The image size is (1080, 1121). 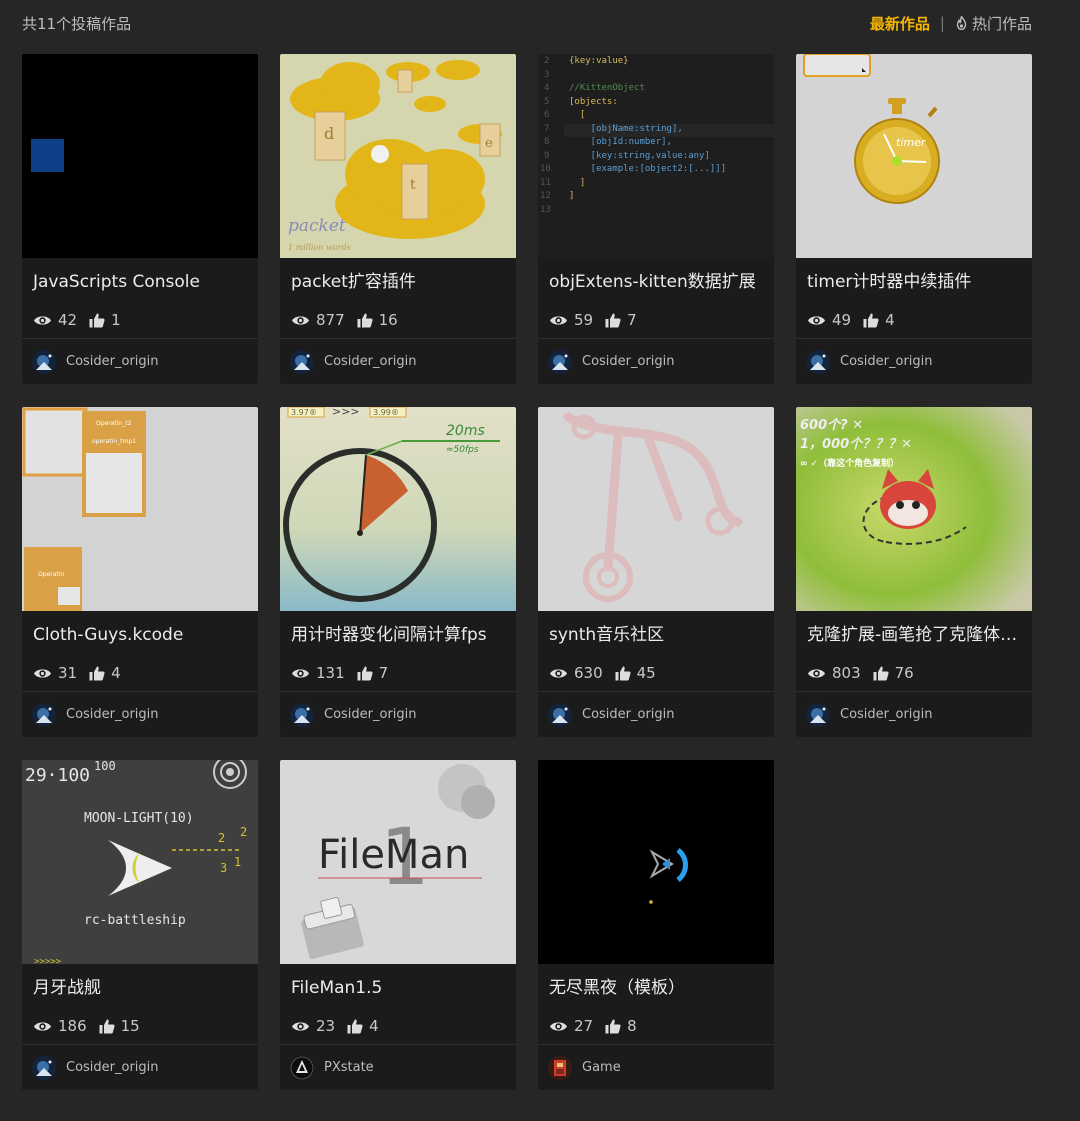 I want to click on view-count: 803, so click(x=834, y=673).